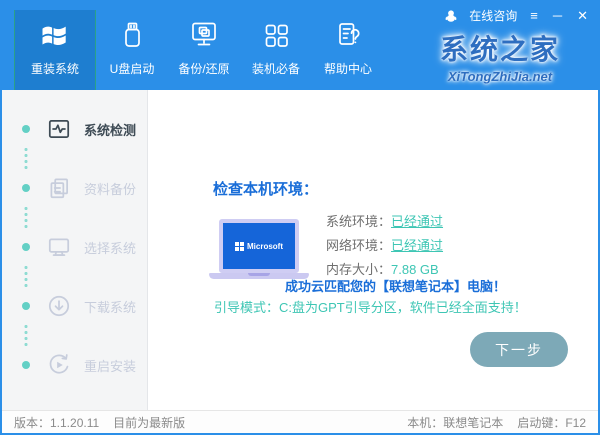  I want to click on brand-title: 系统之家, so click(499, 49).